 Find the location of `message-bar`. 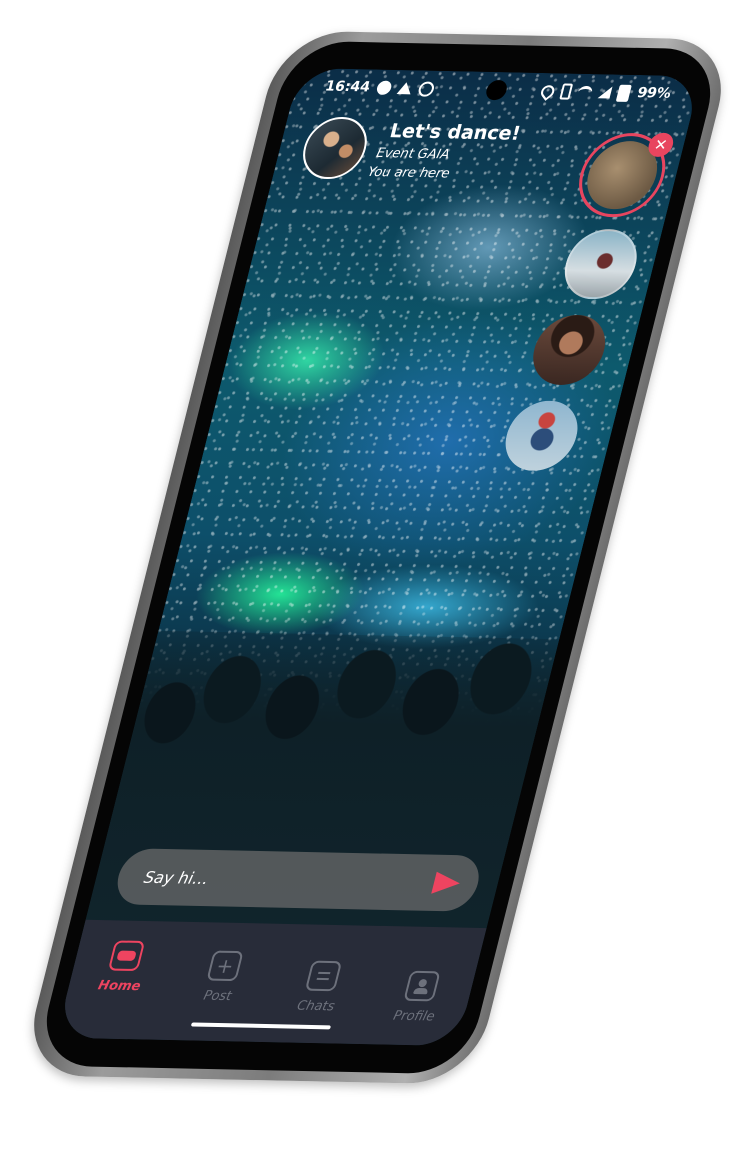

message-bar is located at coordinates (298, 880).